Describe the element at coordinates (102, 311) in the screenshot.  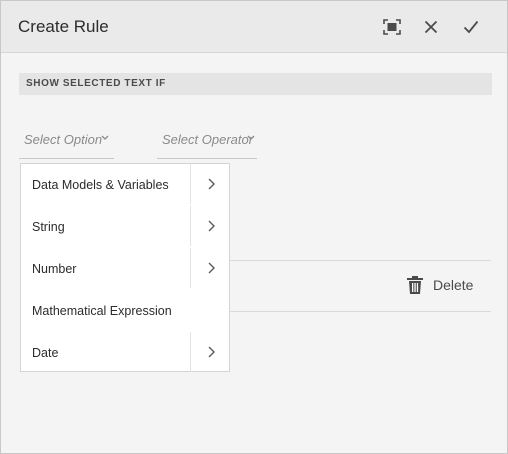
I see `menu-item-label: Mathematical Expression` at that location.